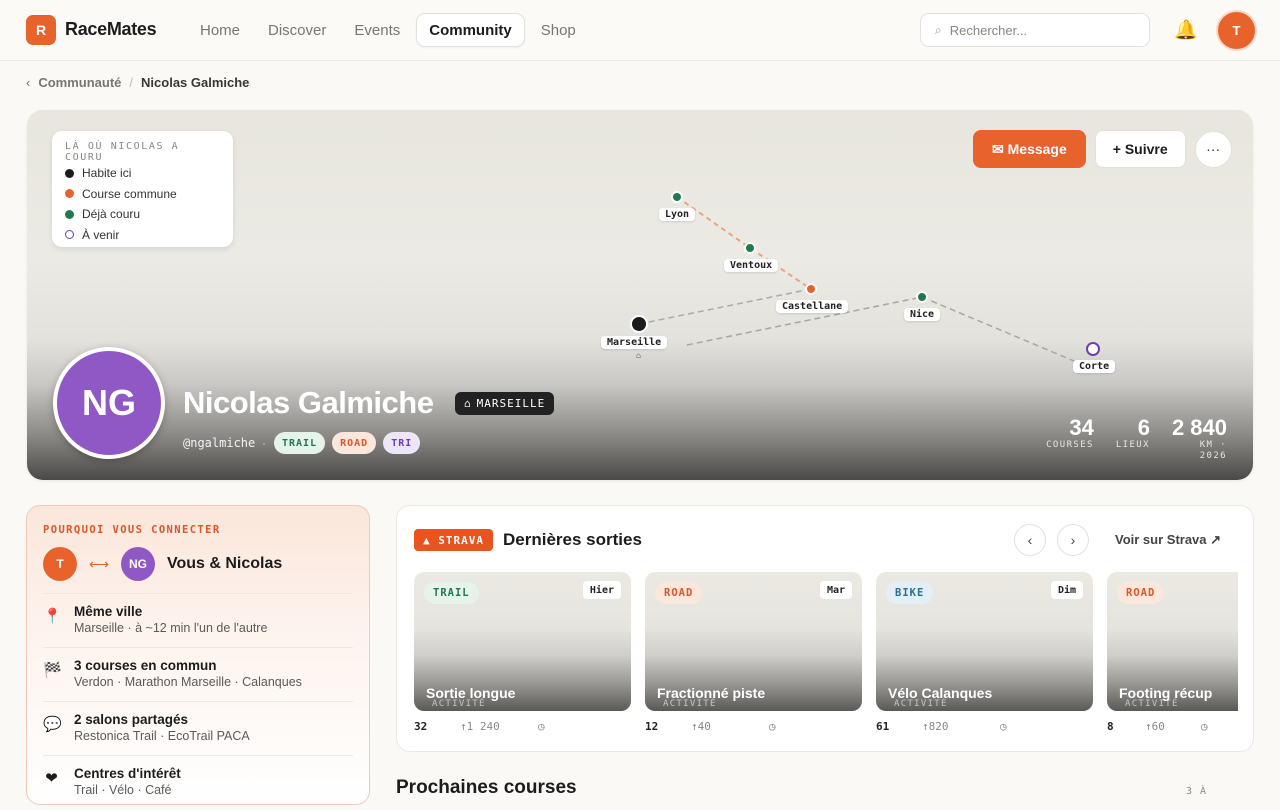 This screenshot has height=810, width=1280. Describe the element at coordinates (41, 30) in the screenshot. I see `logo-icon: R` at that location.